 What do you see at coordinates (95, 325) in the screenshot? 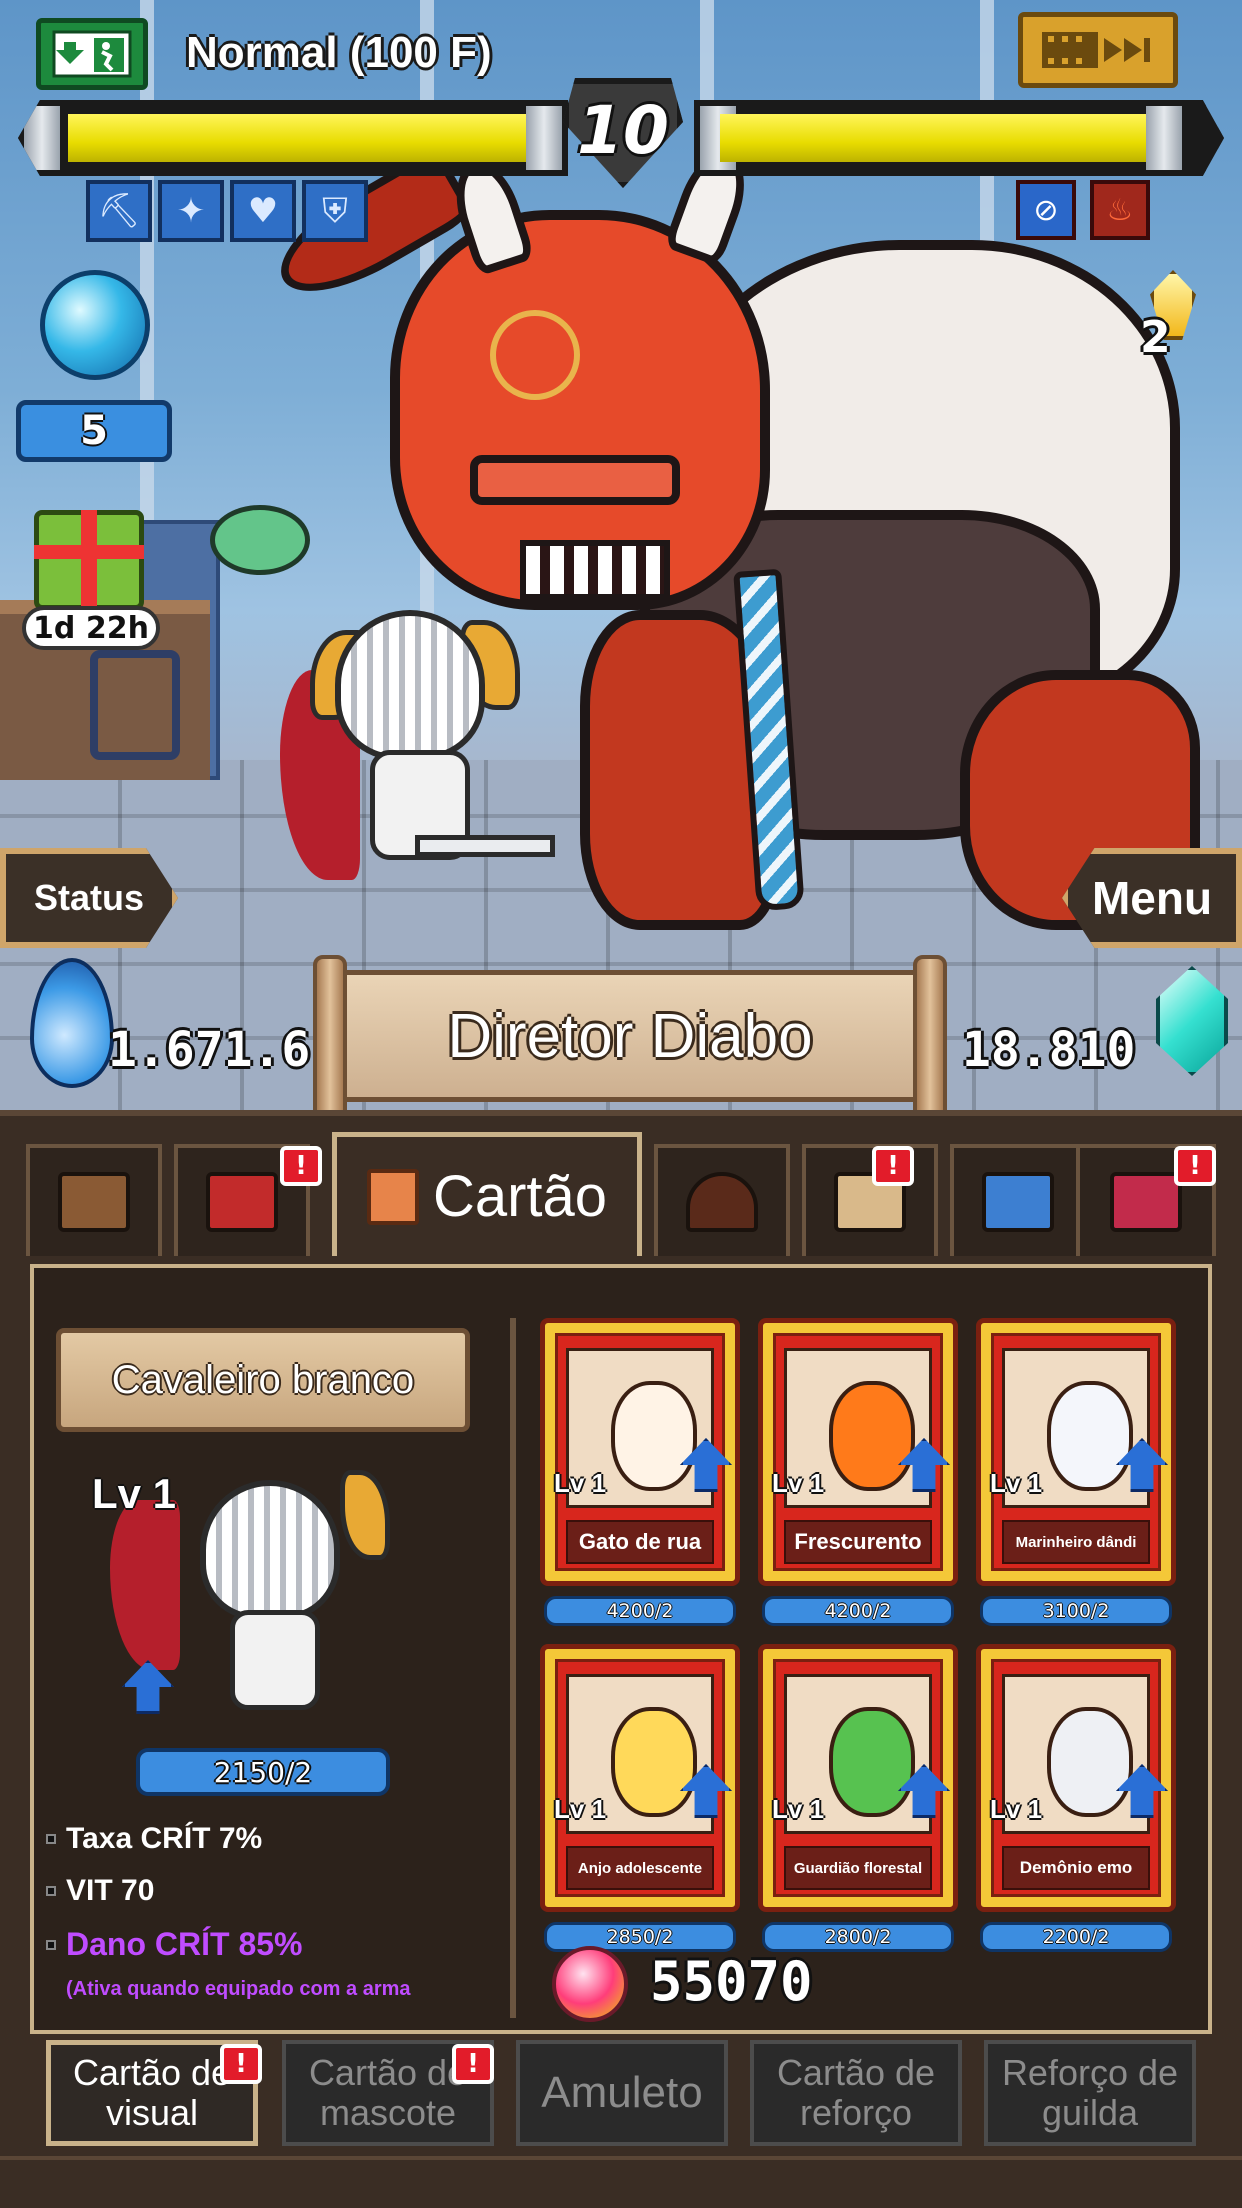
I see `spirit-orb-icon` at bounding box center [95, 325].